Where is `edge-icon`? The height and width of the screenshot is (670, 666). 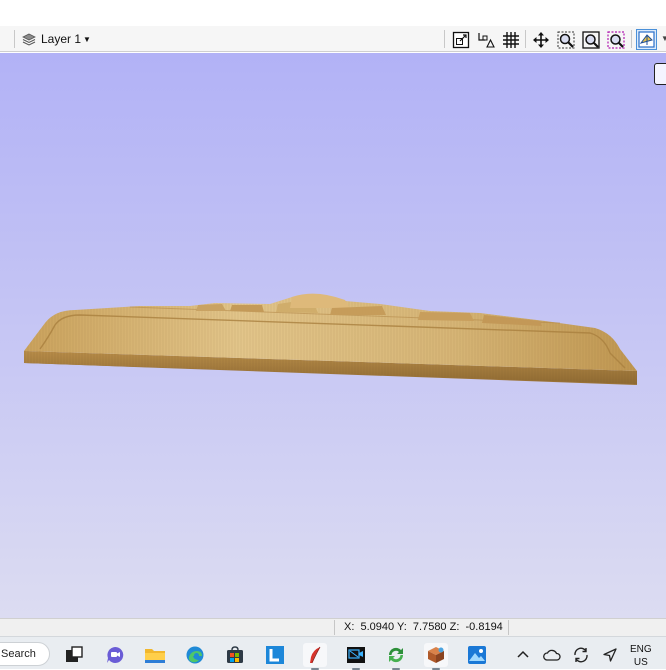 edge-icon is located at coordinates (195, 655).